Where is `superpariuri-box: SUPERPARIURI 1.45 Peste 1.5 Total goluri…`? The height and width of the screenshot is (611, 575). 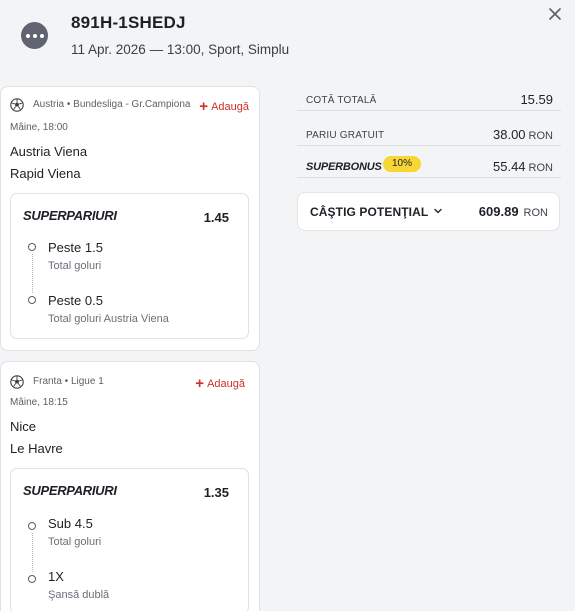
superpariuri-box: SUPERPARIURI 1.45 Peste 1.5 Total goluri… is located at coordinates (129, 266).